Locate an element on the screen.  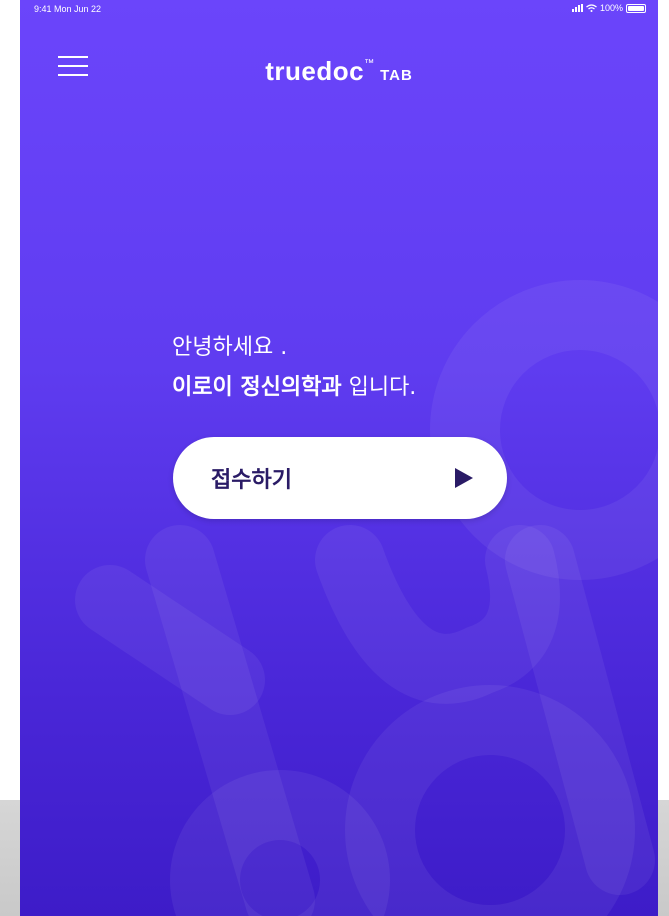
status-time: 9:41 Mon Jun 22 is located at coordinates (68, 9).